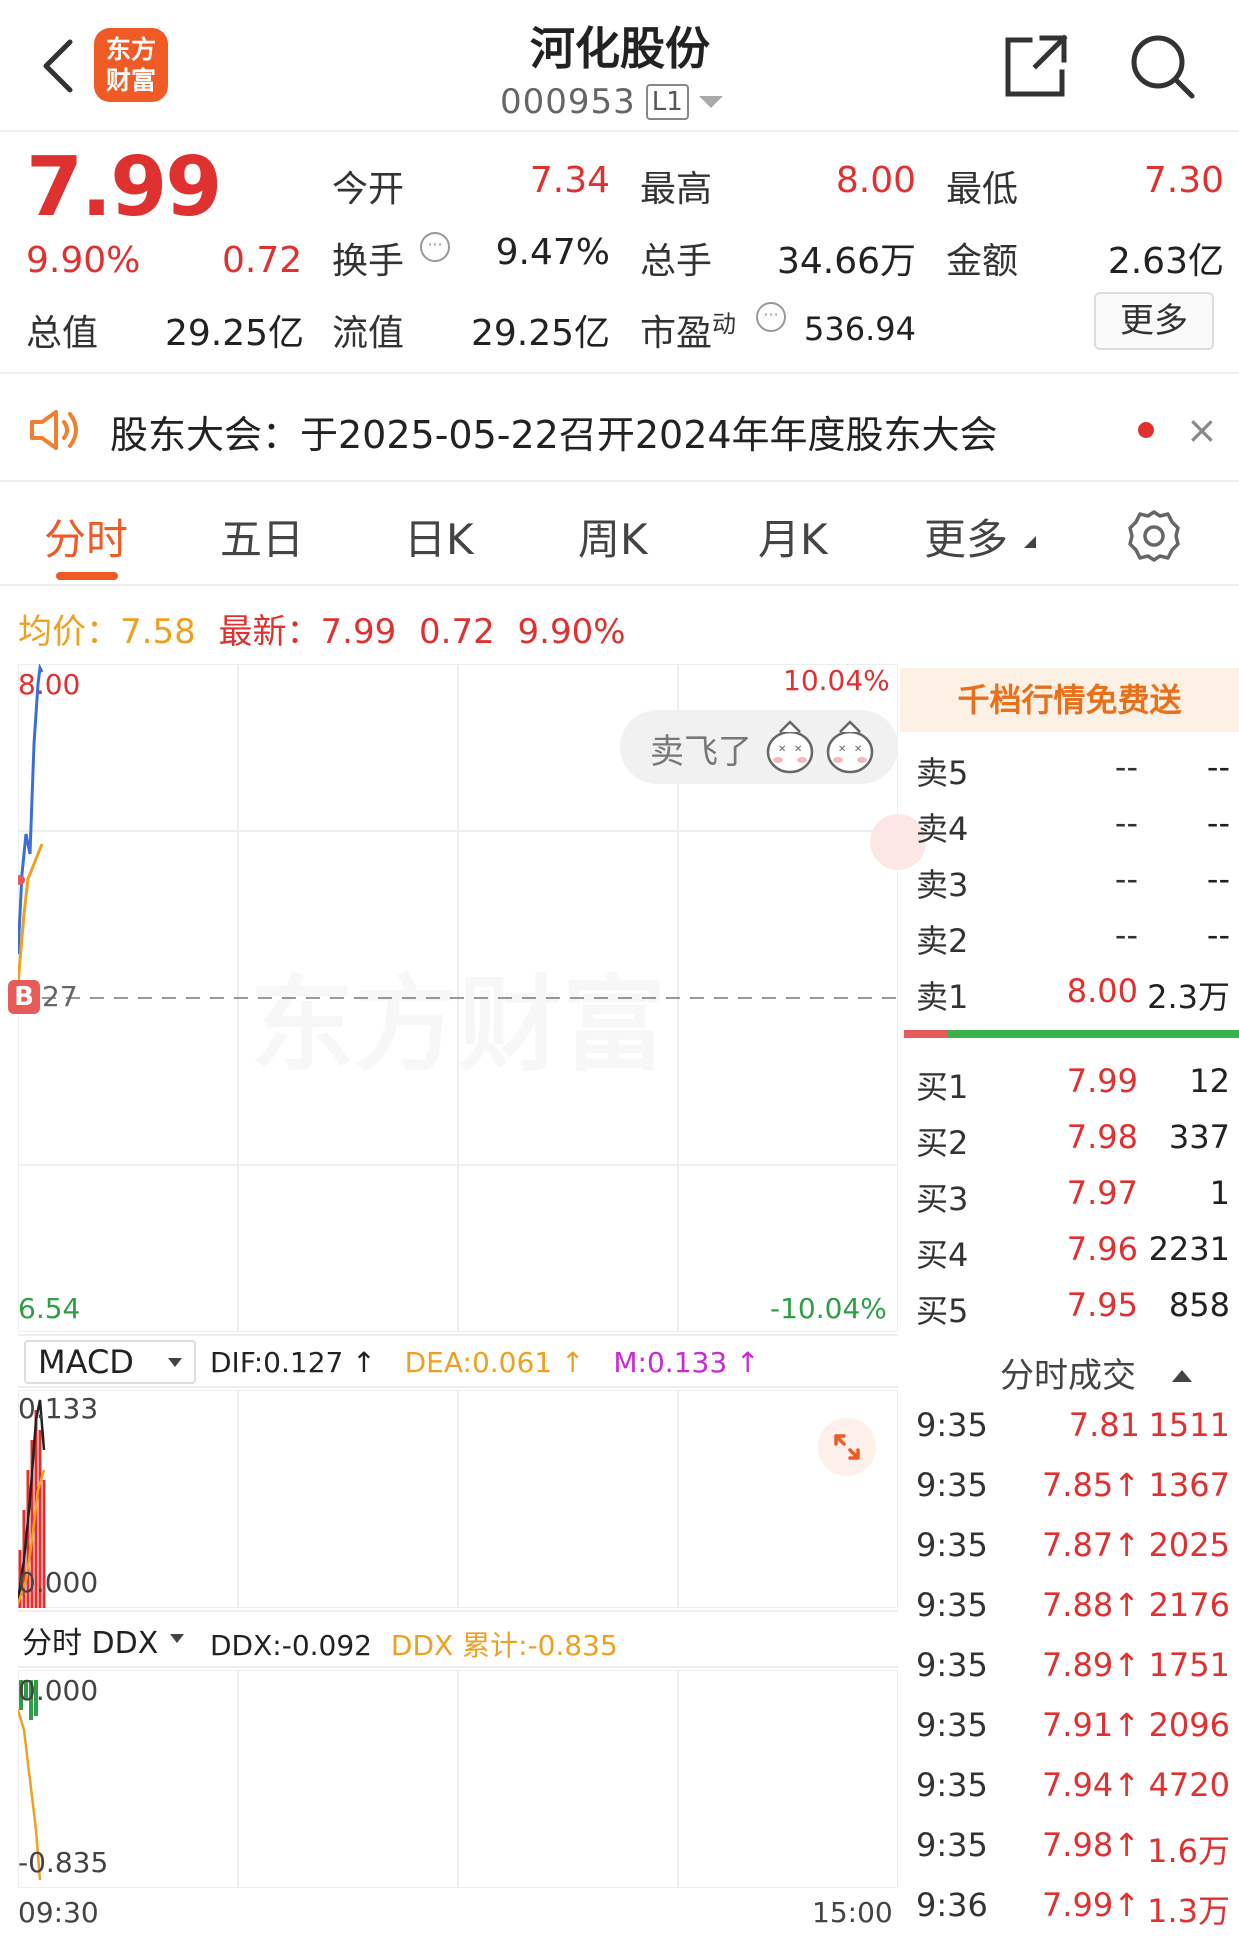 This screenshot has height=1951, width=1239. Describe the element at coordinates (124, 187) in the screenshot. I see `last-price: 7.99` at that location.